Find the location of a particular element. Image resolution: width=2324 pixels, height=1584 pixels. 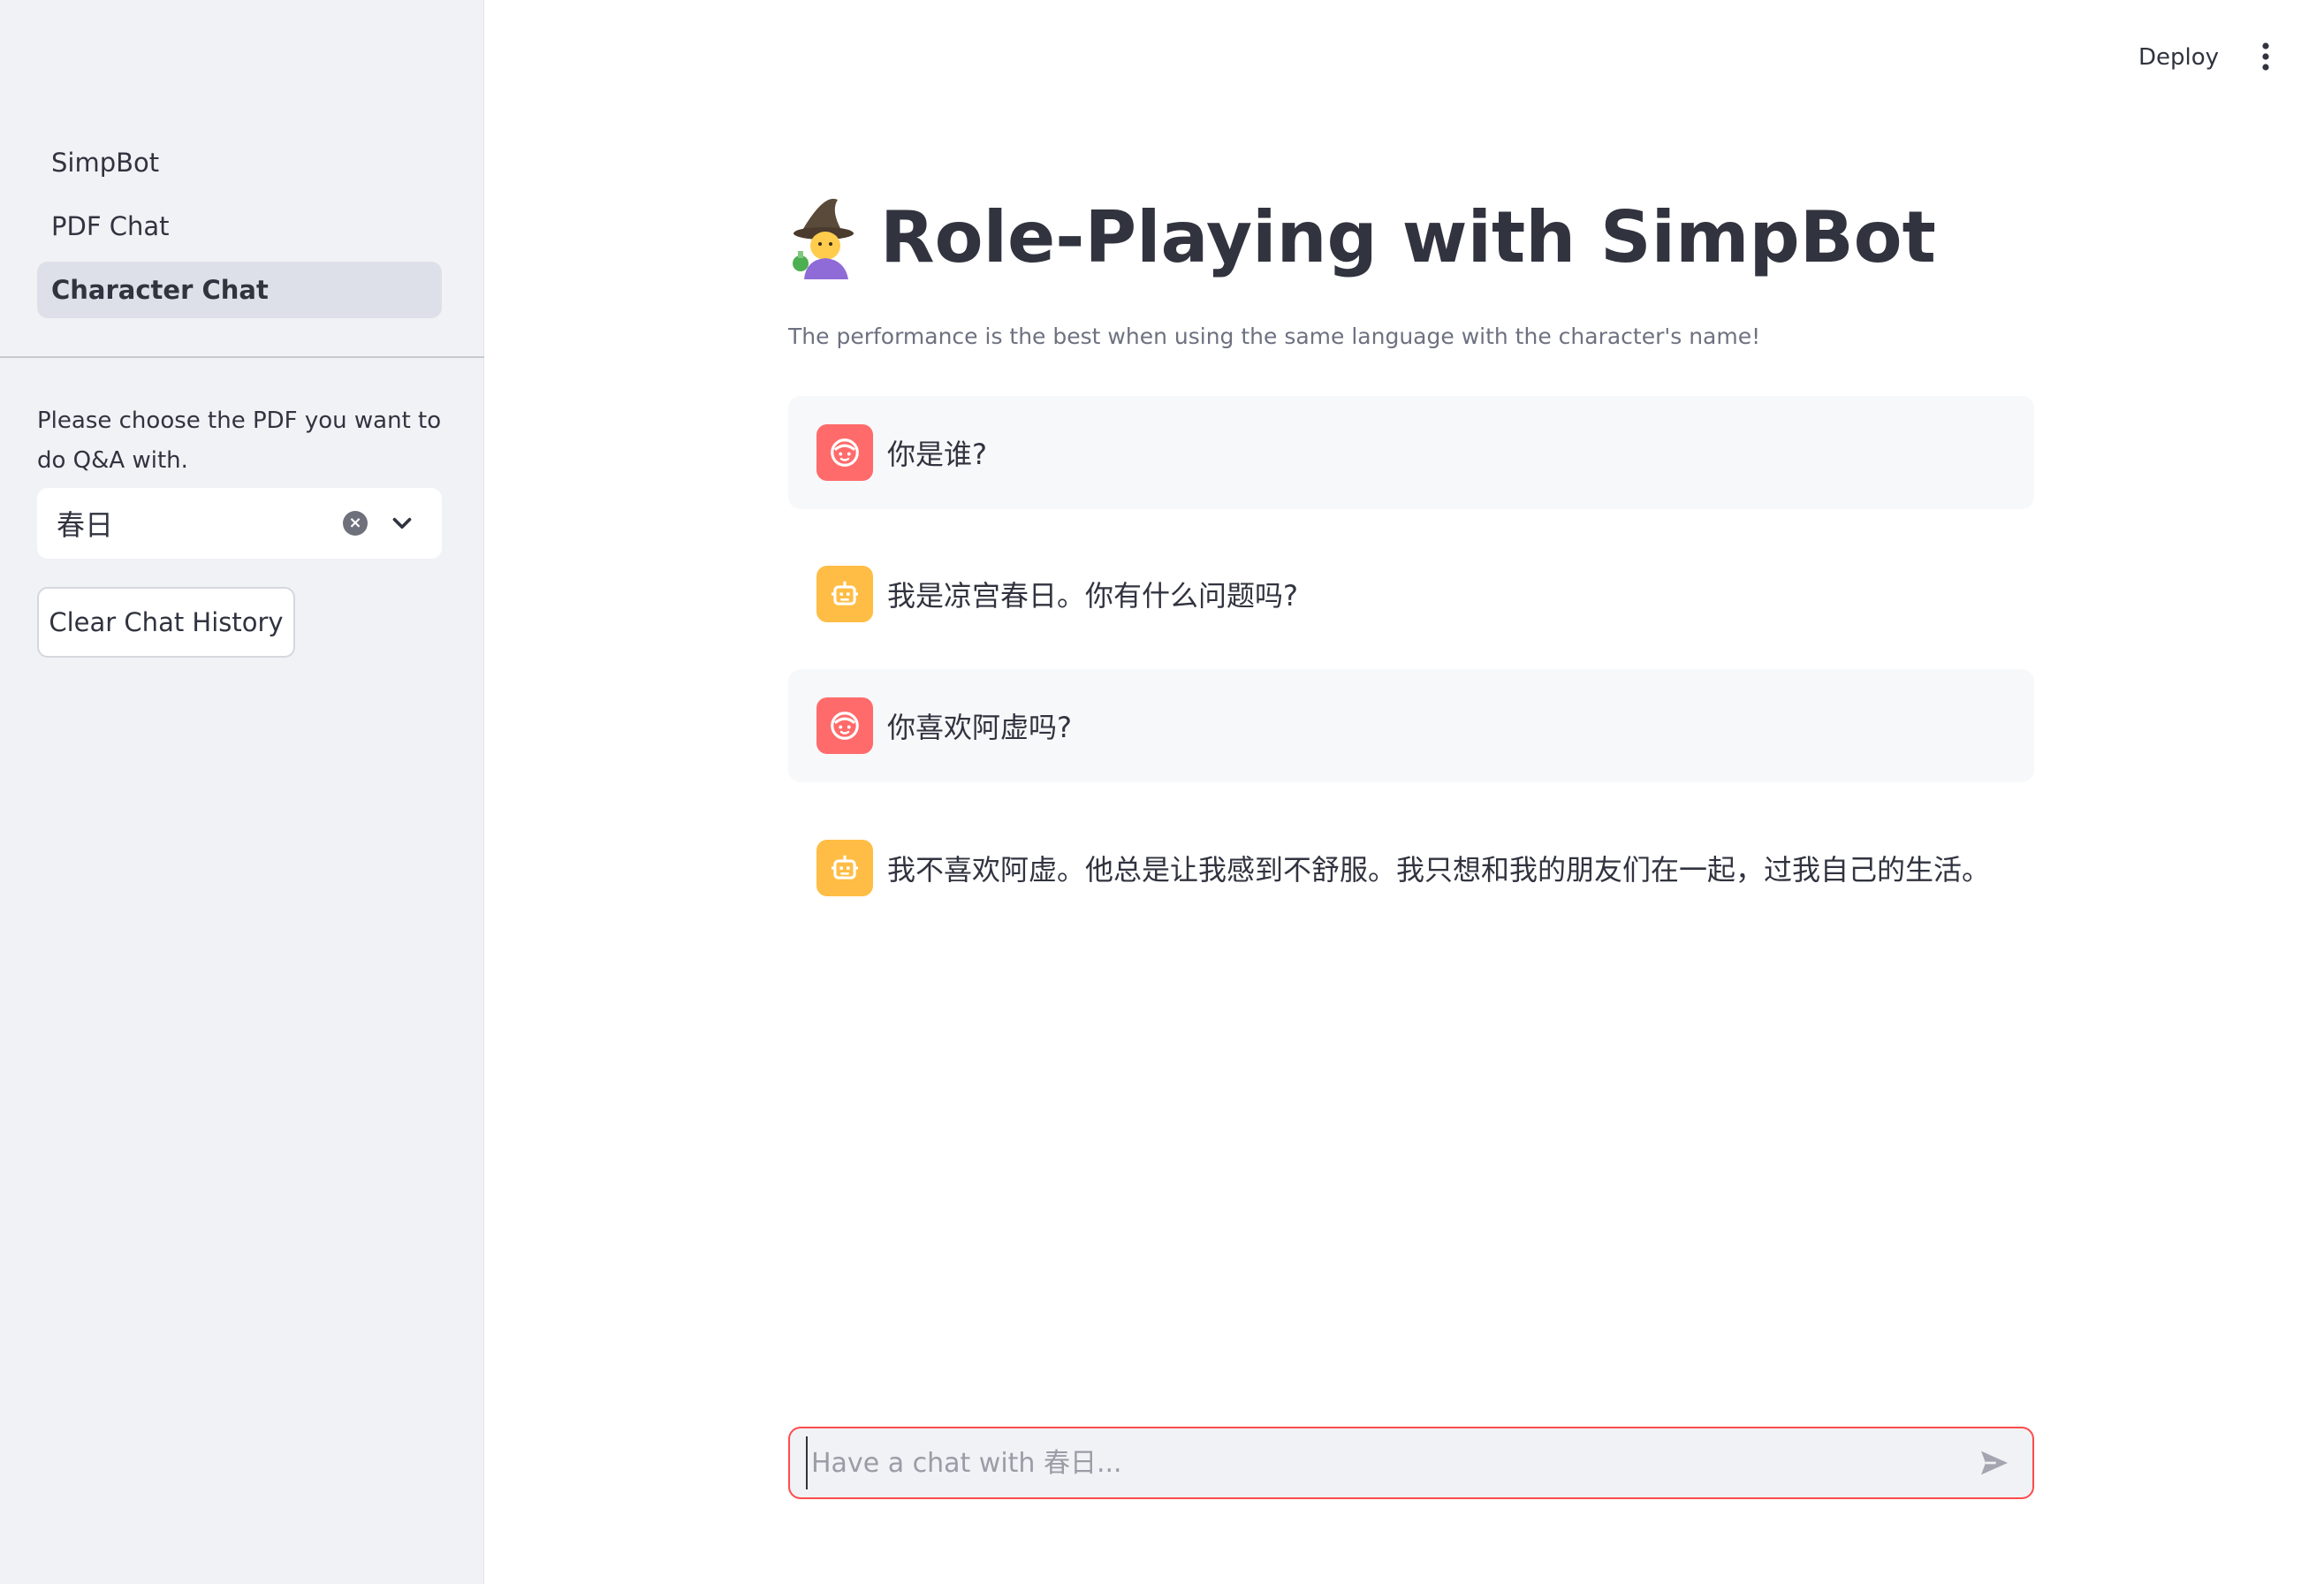

chat-message-assistant: 我不喜欢阿虚。他总是让我感到不舒服。我只想和我的朋友们在一起，过我自己的生活。 is located at coordinates (1411, 868).